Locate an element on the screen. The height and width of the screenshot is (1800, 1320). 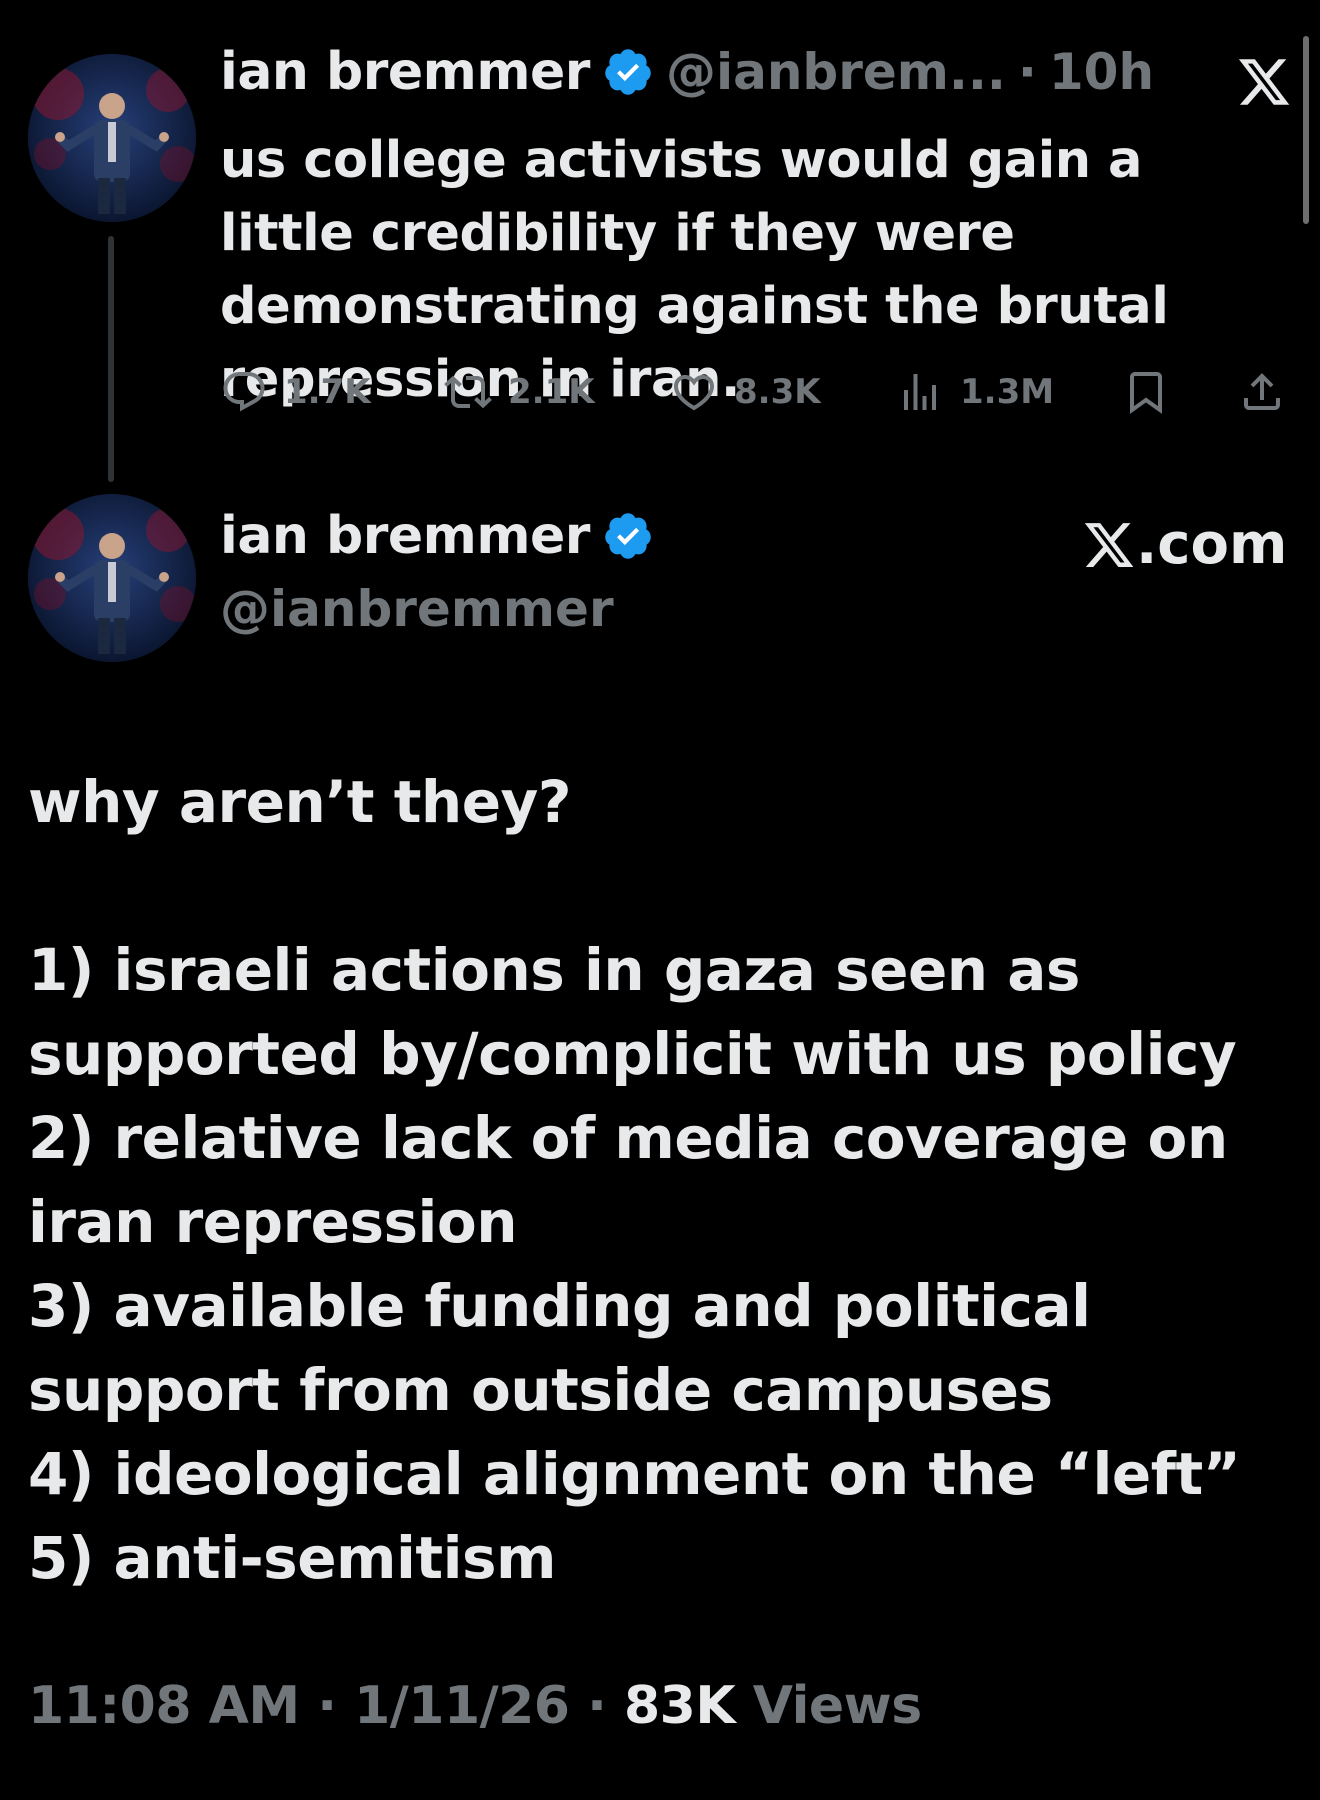
thread-connector-line is located at coordinates (111, 359).